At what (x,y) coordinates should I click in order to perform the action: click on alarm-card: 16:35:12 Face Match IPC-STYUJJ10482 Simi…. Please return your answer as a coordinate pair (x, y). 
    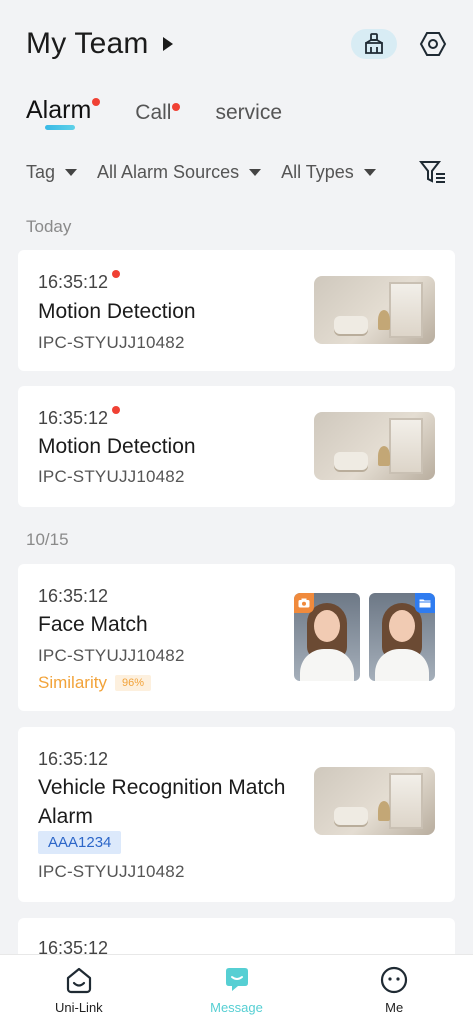
    Looking at the image, I should click on (236, 637).